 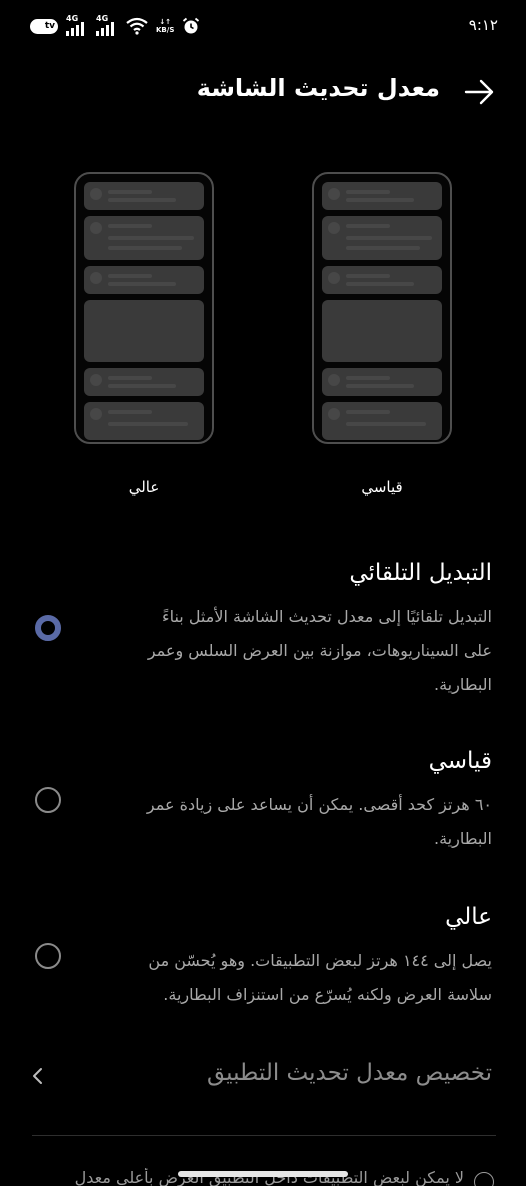 I want to click on tv-icon: tv, so click(x=44, y=26).